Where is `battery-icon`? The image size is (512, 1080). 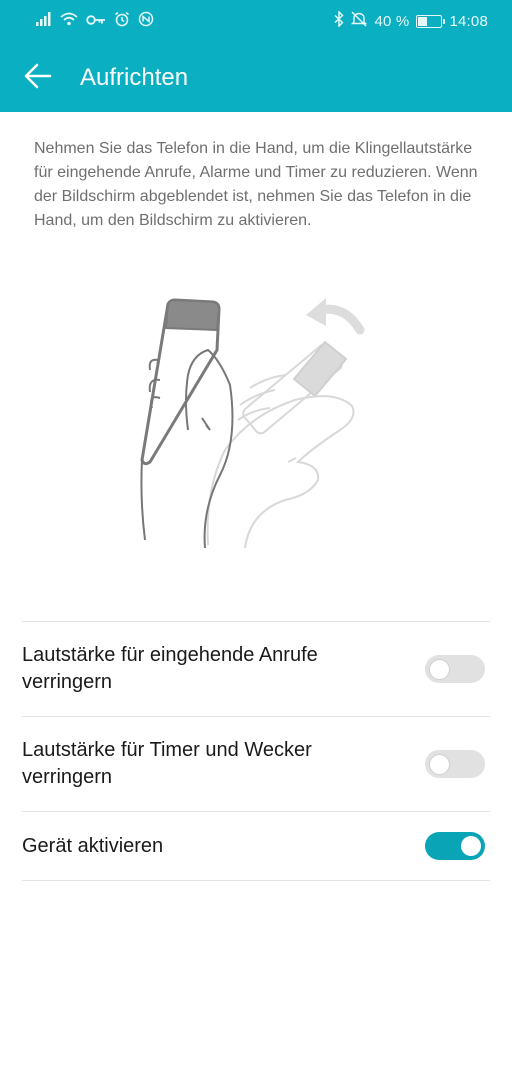 battery-icon is located at coordinates (431, 21).